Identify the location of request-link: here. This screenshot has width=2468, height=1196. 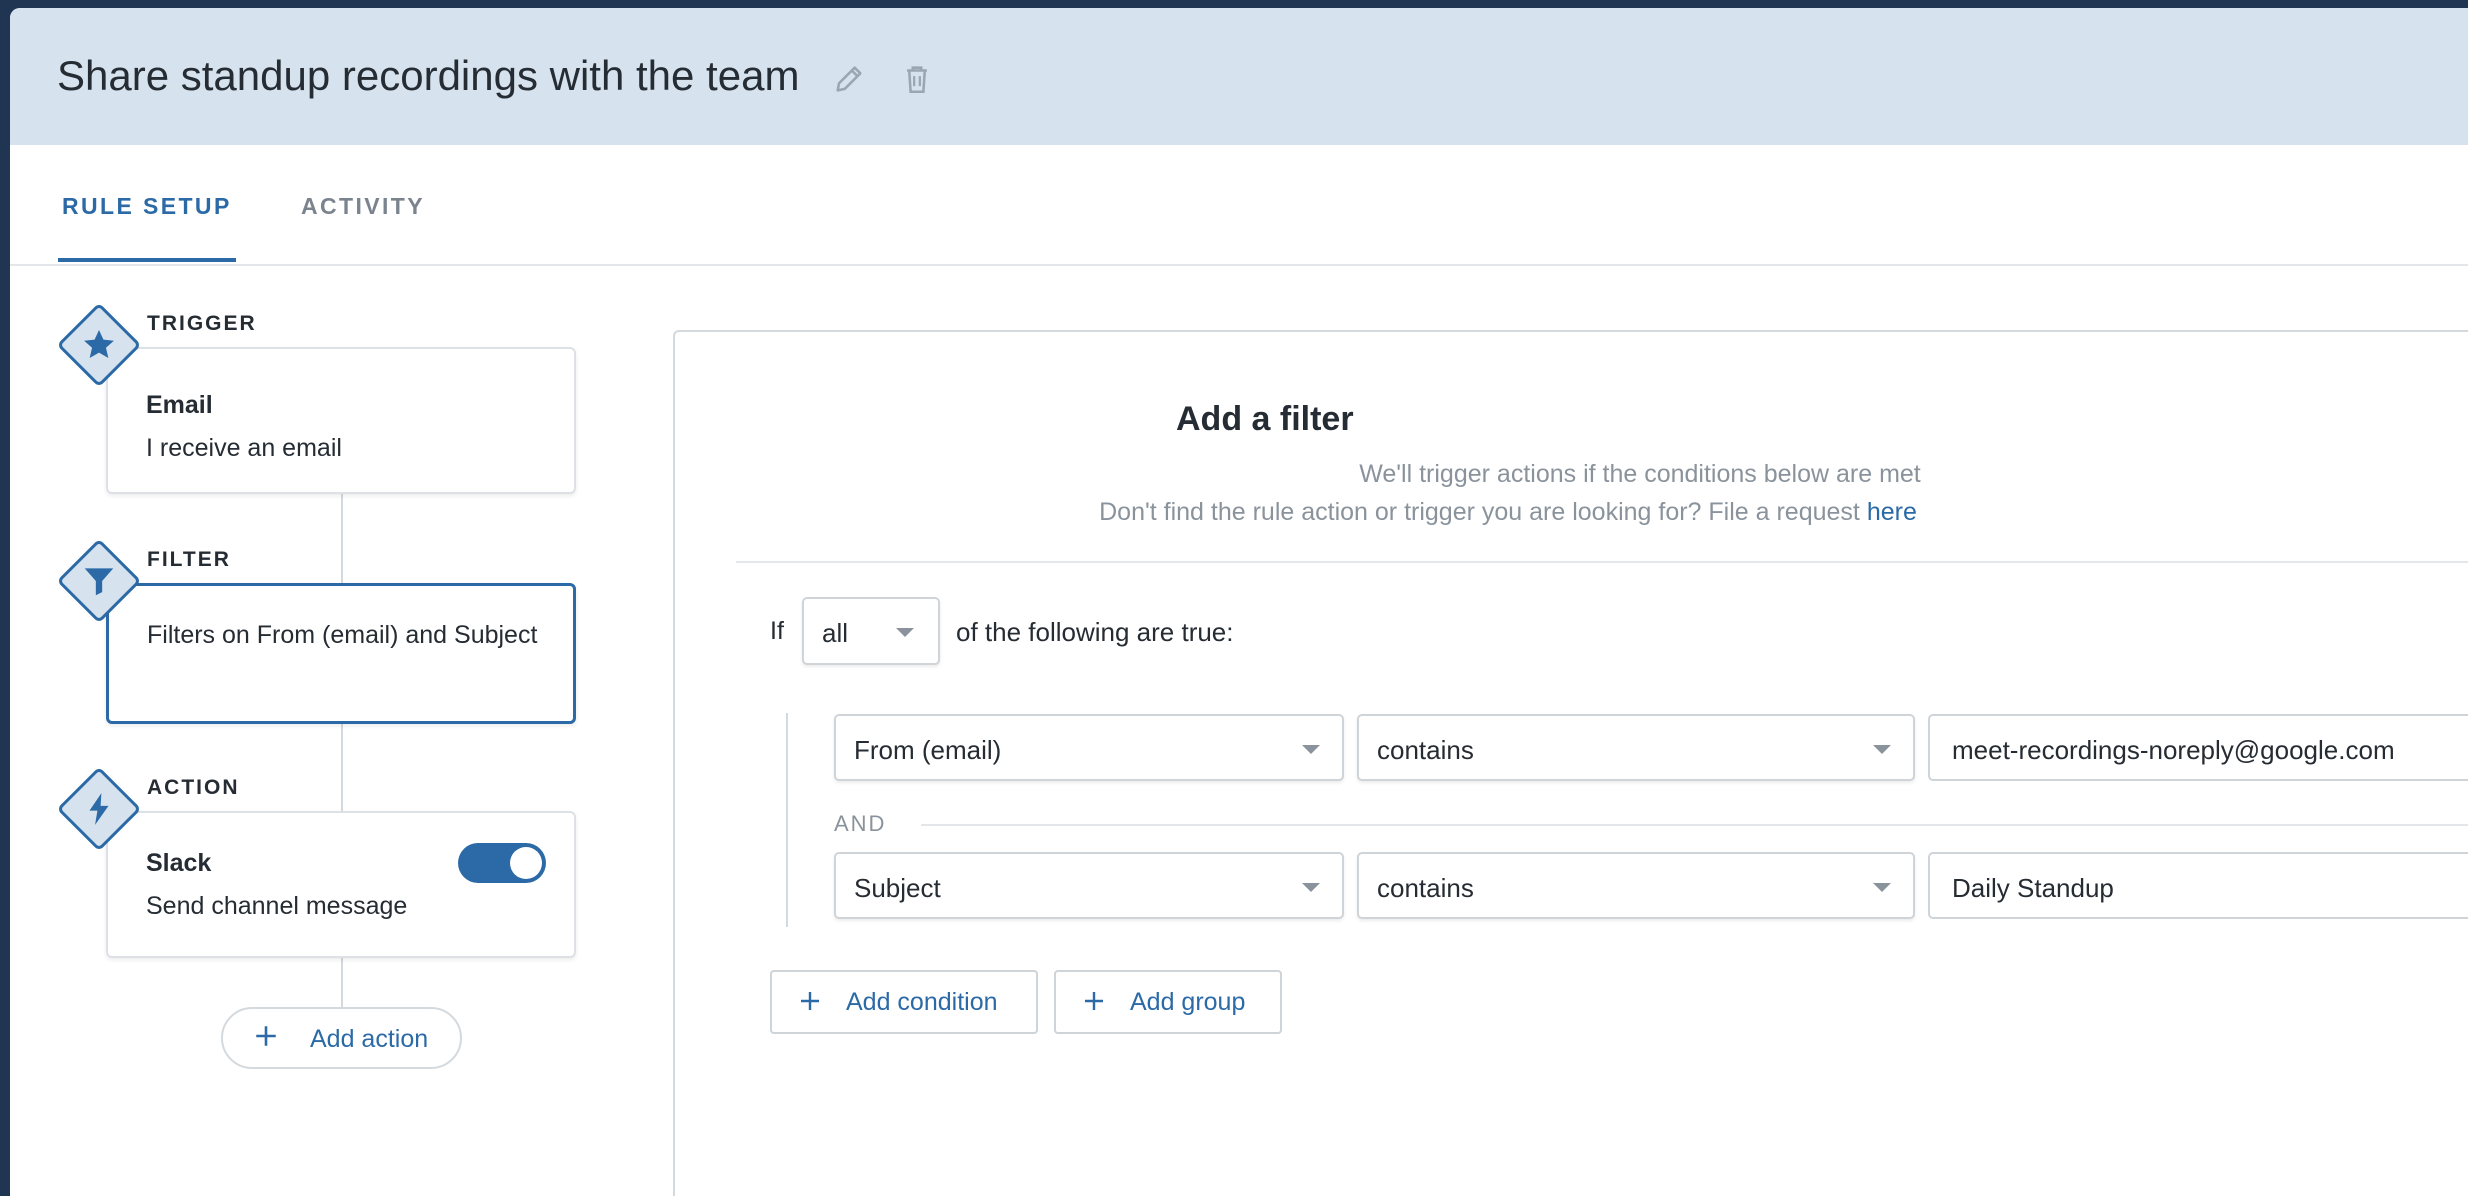
(1892, 512).